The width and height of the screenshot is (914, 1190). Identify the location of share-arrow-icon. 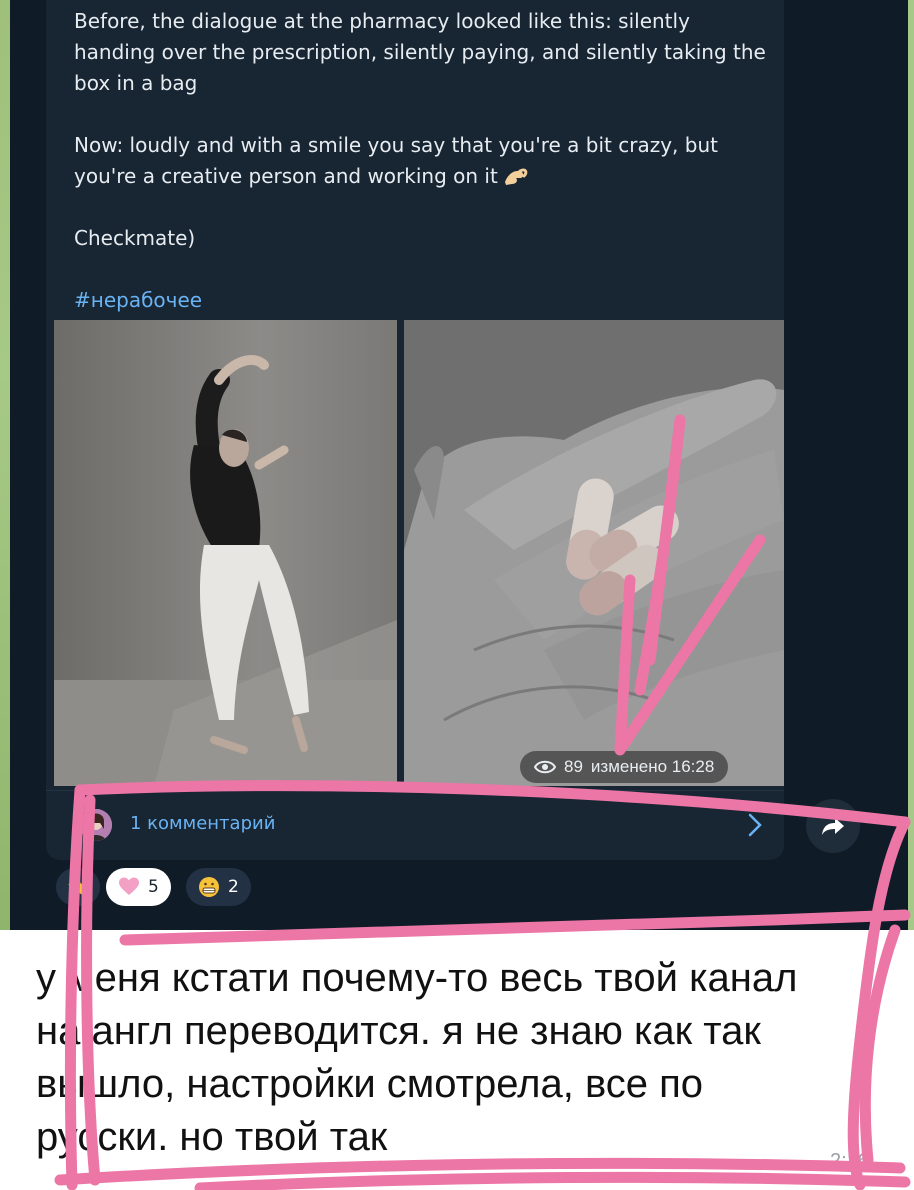
(833, 826).